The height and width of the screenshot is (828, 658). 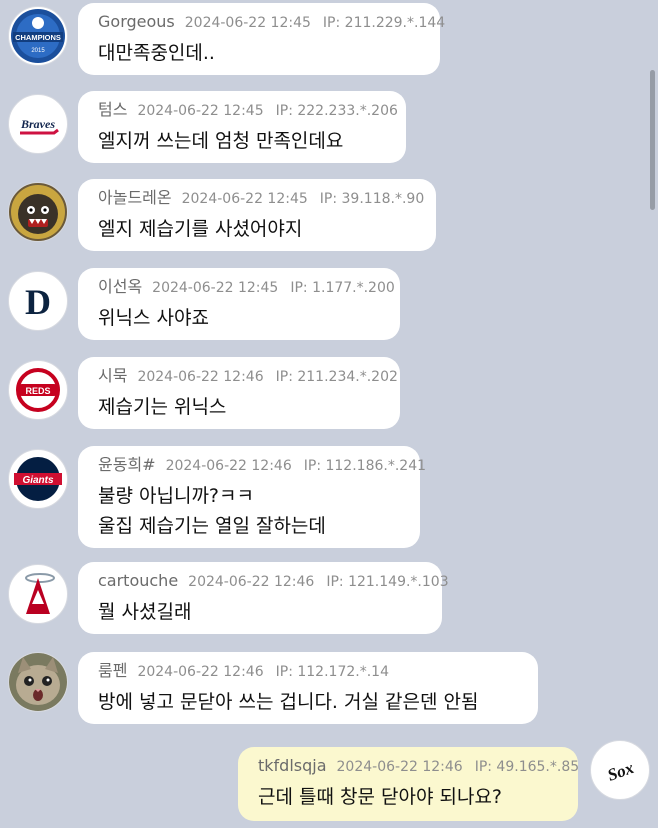 I want to click on nickname: 아놀드레온, so click(x=135, y=197).